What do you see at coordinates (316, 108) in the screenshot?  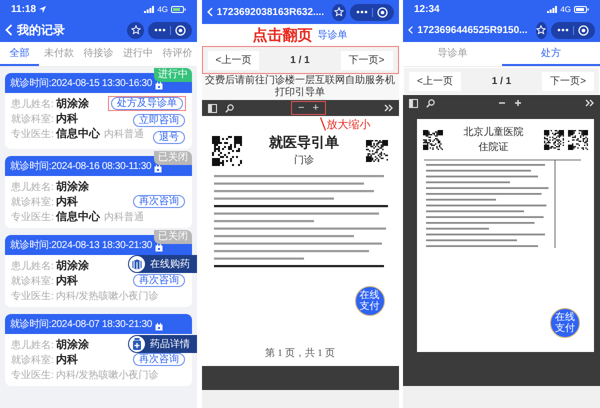 I see `zoom-in-button: +` at bounding box center [316, 108].